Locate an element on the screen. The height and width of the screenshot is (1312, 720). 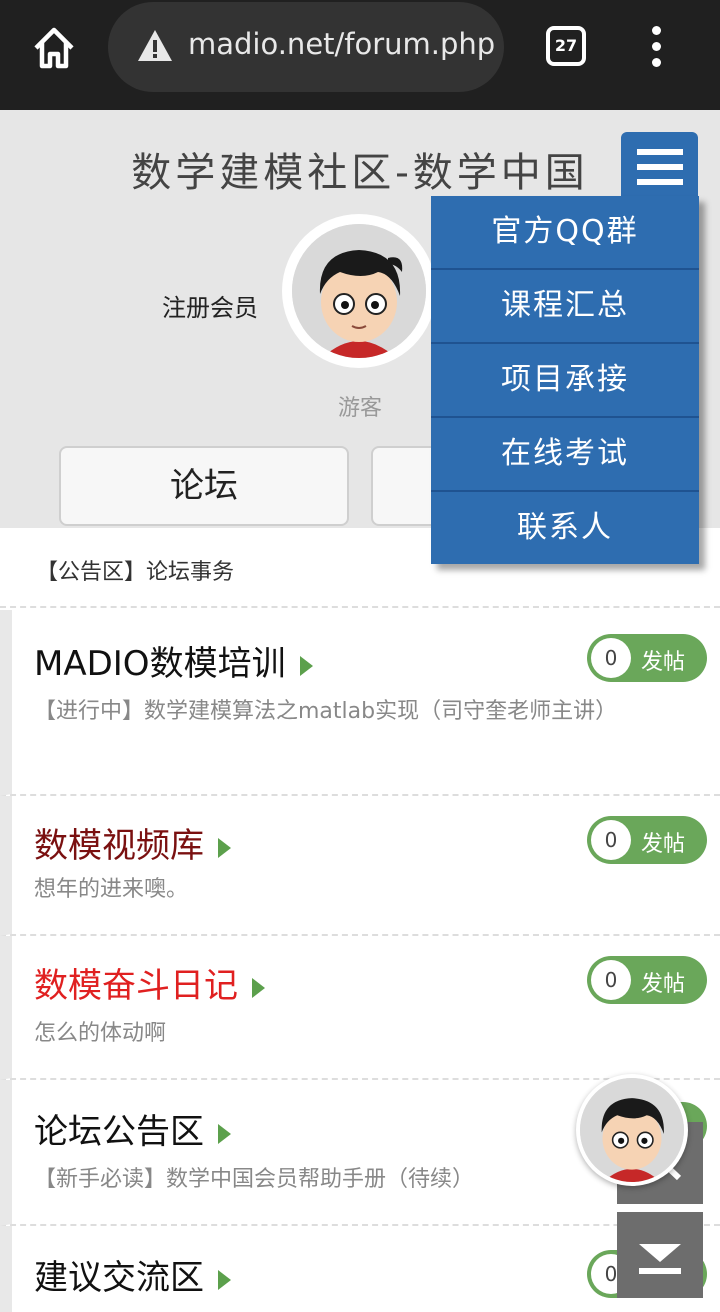
chevron-down-icon is located at coordinates (660, 1259).